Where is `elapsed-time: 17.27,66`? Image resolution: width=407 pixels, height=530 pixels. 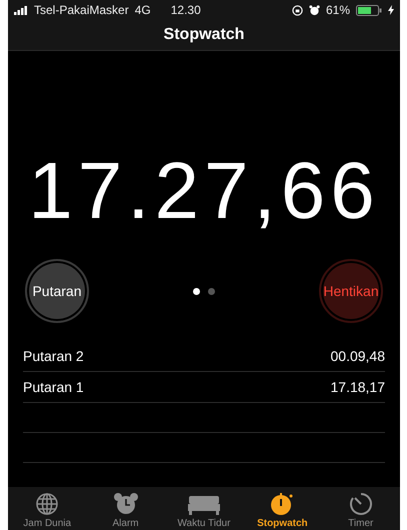 elapsed-time: 17.27,66 is located at coordinates (204, 191).